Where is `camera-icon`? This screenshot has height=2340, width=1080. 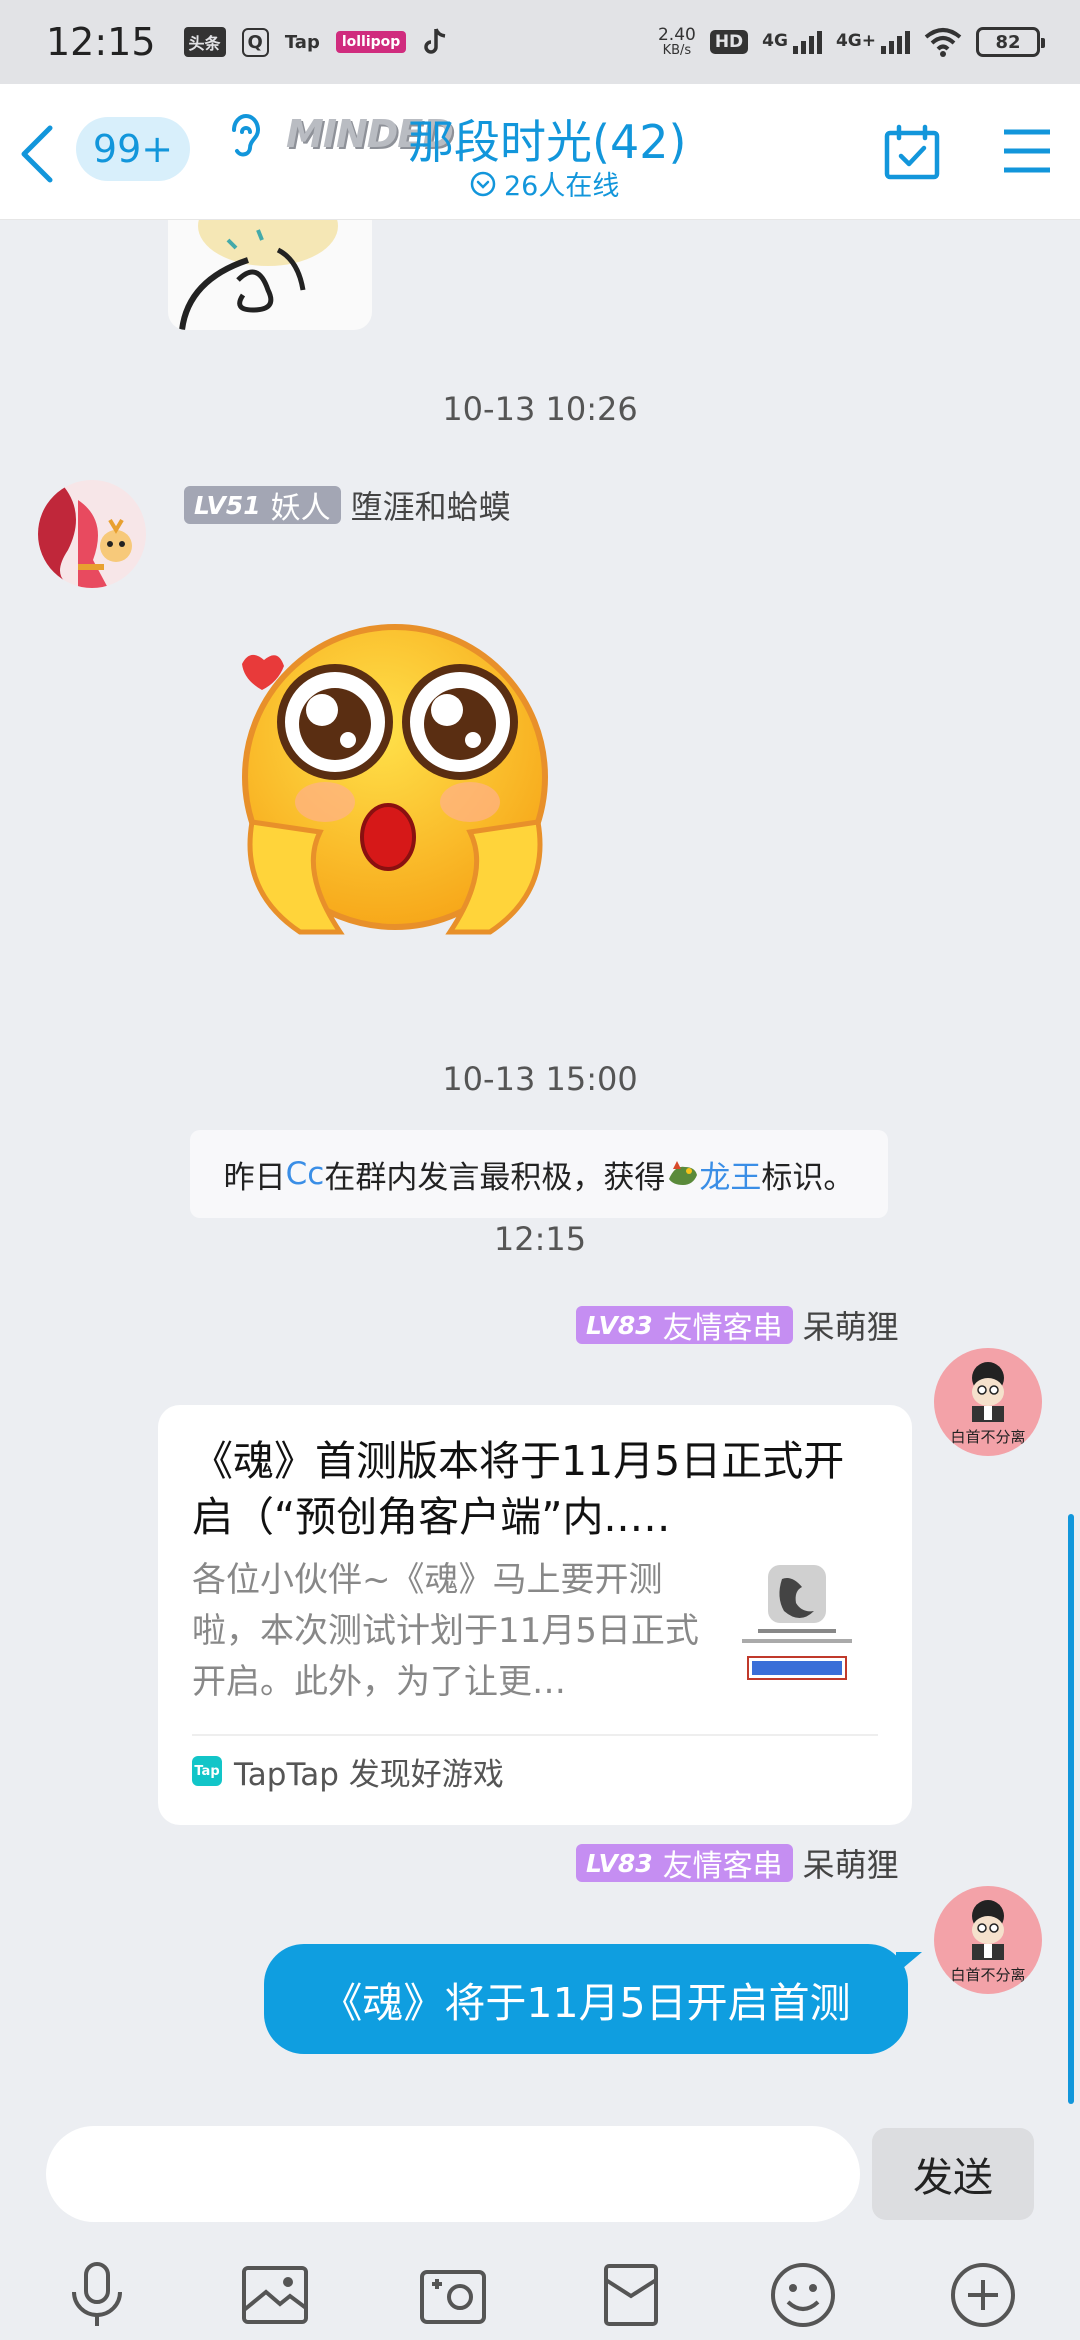 camera-icon is located at coordinates (453, 2295).